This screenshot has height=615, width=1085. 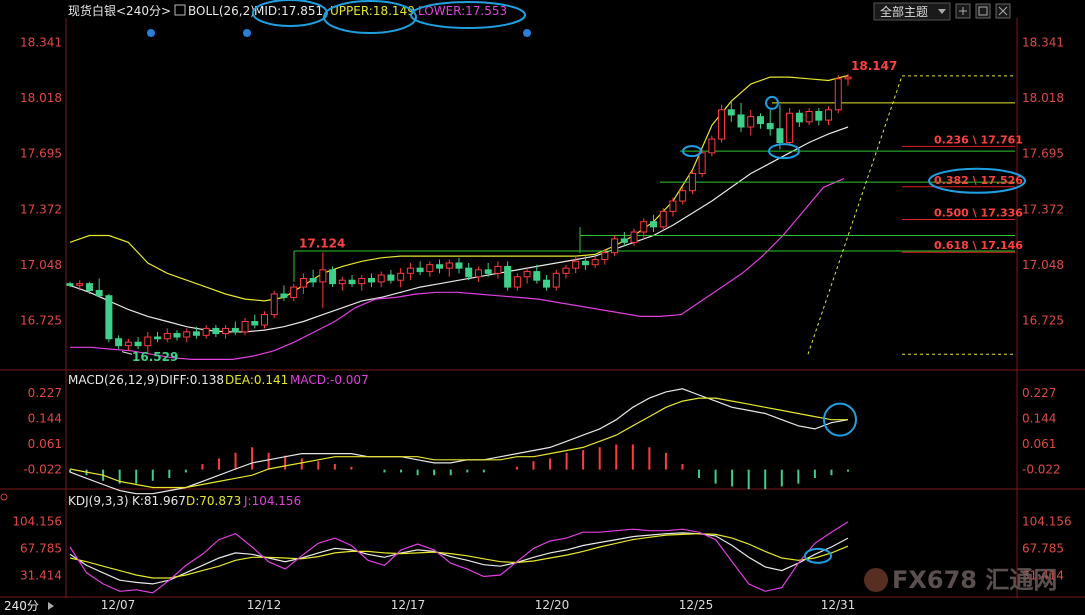 I want to click on kdj-y-tick-right: 67.785, so click(x=1043, y=549).